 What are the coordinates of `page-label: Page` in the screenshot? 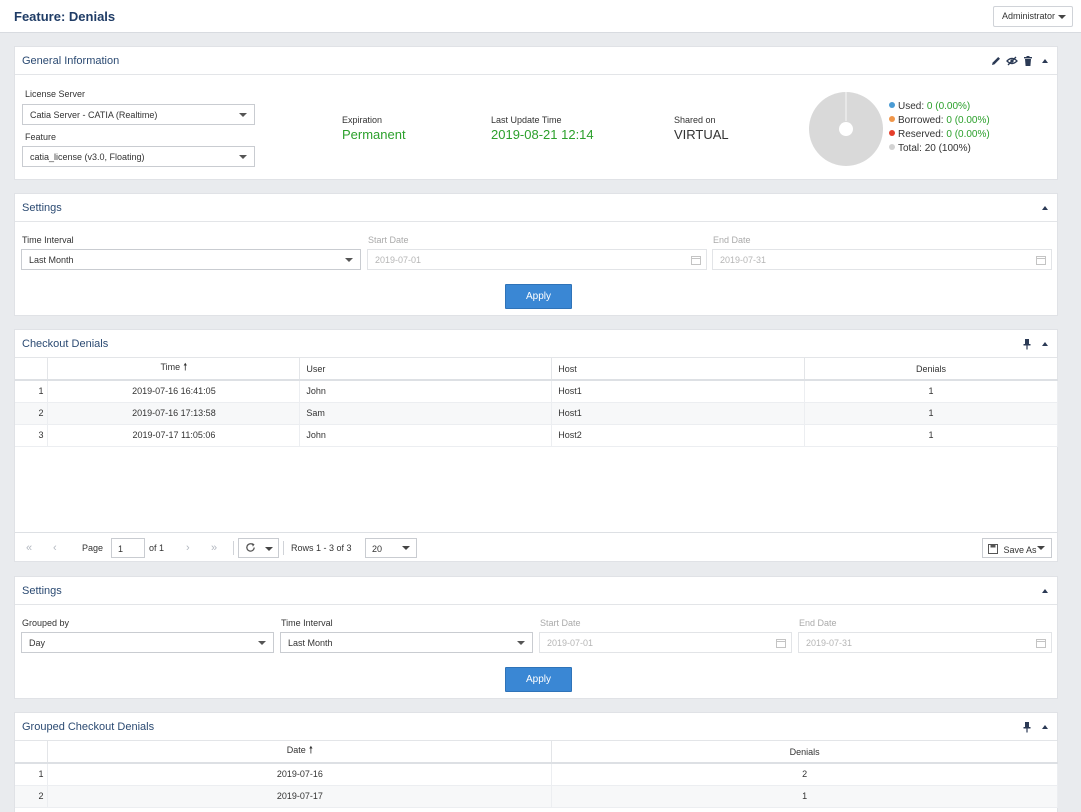 It's located at (93, 548).